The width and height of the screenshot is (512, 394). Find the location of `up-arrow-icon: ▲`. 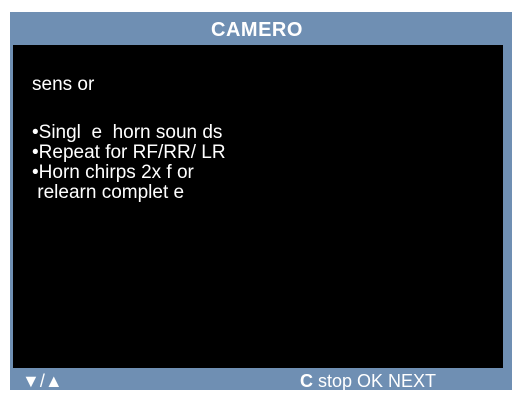

up-arrow-icon: ▲ is located at coordinates (54, 381).